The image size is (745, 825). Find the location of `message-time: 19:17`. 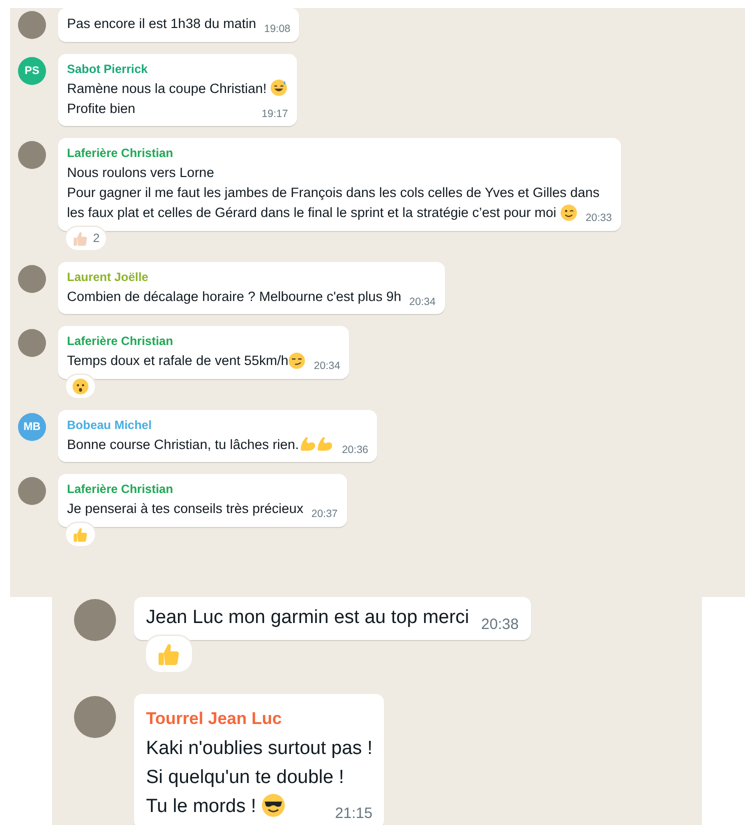

message-time: 19:17 is located at coordinates (275, 113).